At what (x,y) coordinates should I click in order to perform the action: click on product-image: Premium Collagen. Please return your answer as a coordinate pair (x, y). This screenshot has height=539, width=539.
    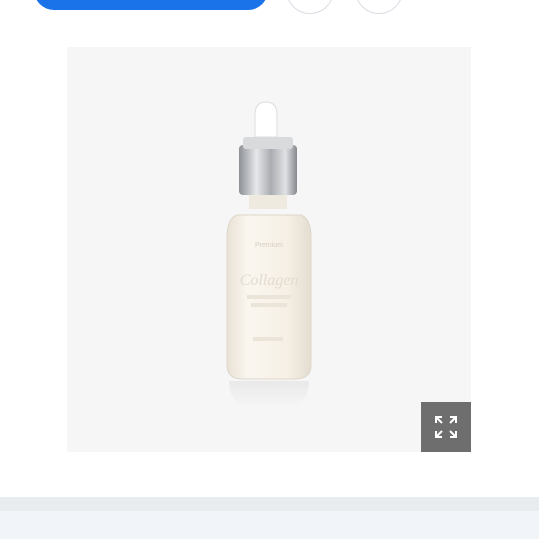
    Looking at the image, I should click on (269, 254).